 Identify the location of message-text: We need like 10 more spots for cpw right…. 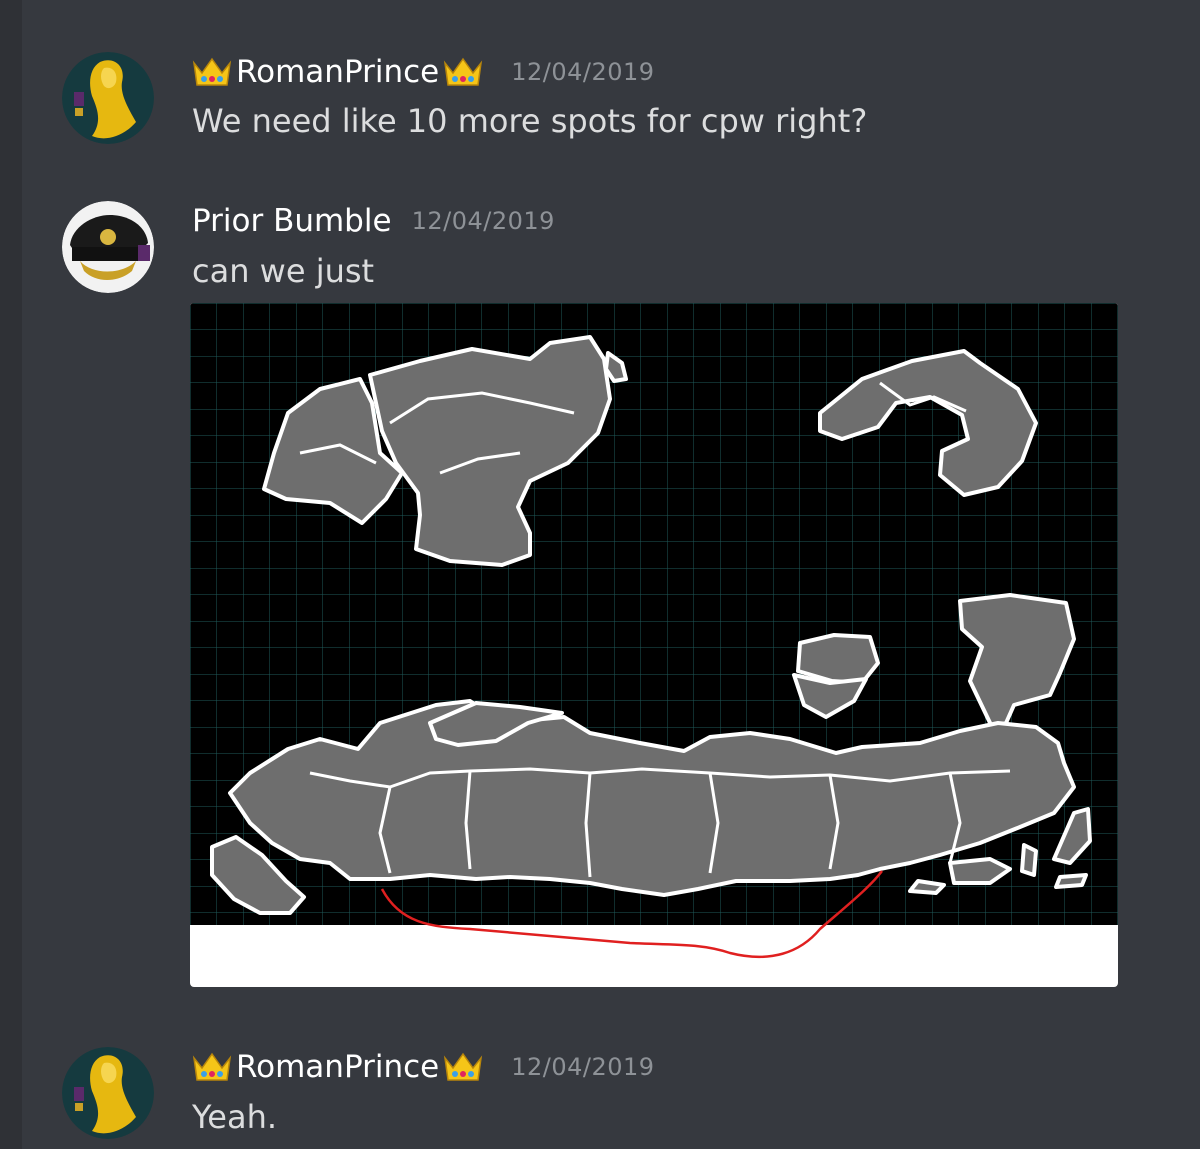
(530, 121).